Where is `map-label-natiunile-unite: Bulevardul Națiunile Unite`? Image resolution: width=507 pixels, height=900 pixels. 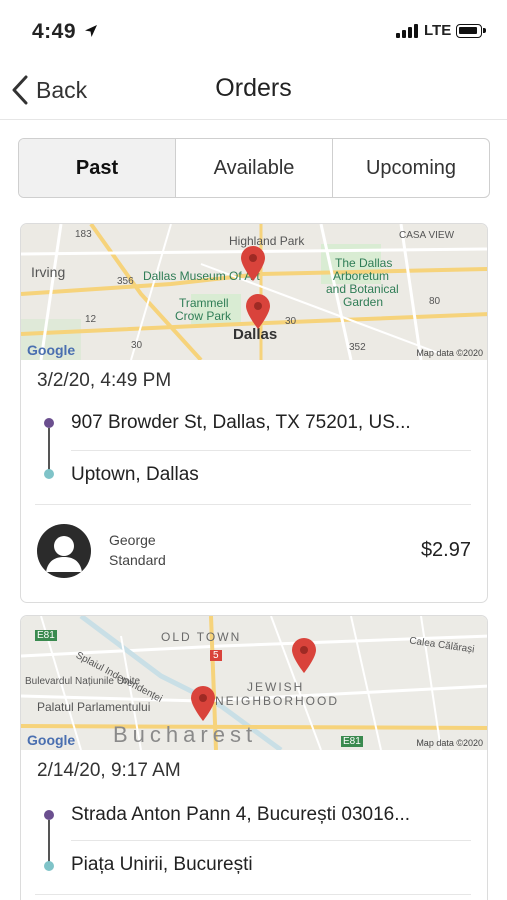
map-label-natiunile-unite: Bulevardul Națiunile Unite is located at coordinates (83, 681).